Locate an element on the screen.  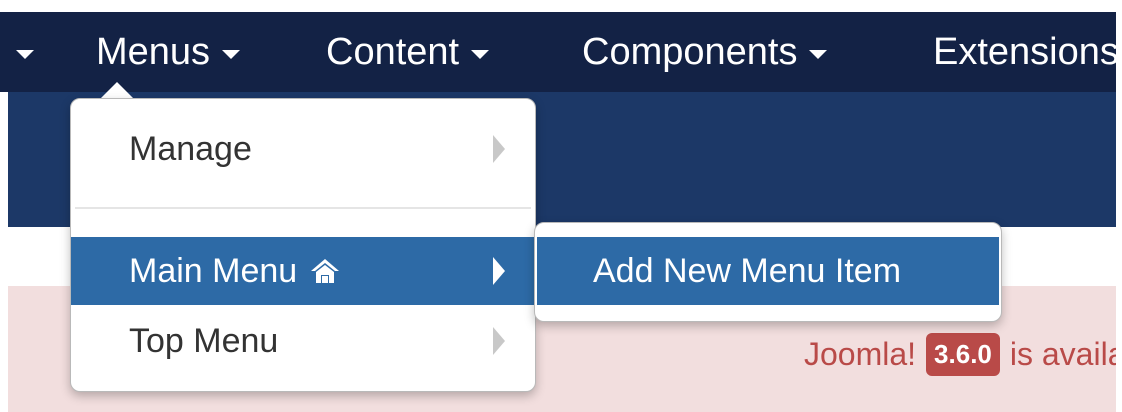
alert-prefix: Joomla! is located at coordinates (860, 353).